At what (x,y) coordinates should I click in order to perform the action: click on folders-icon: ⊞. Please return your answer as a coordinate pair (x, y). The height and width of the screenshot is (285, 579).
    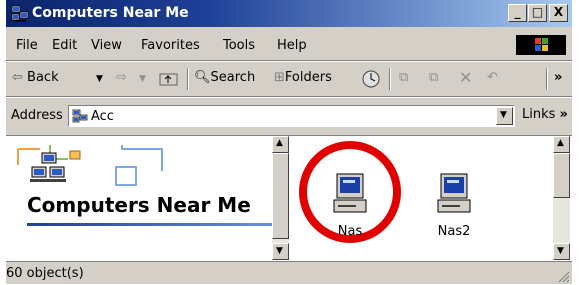
    Looking at the image, I should click on (279, 77).